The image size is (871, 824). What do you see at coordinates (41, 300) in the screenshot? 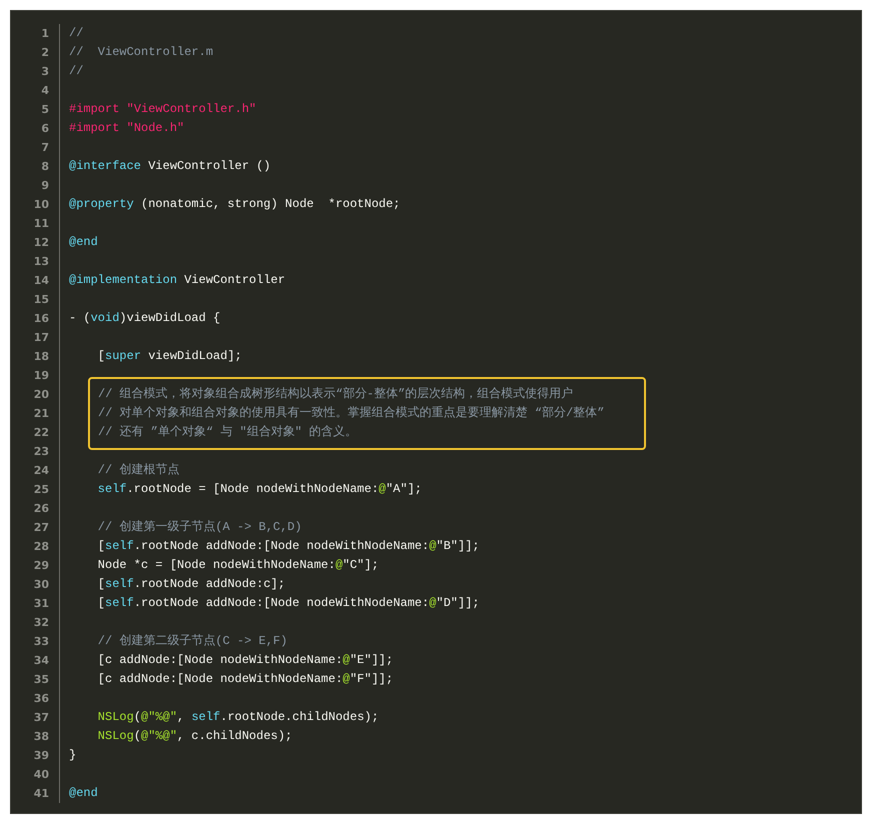
I see `line-number: 15` at bounding box center [41, 300].